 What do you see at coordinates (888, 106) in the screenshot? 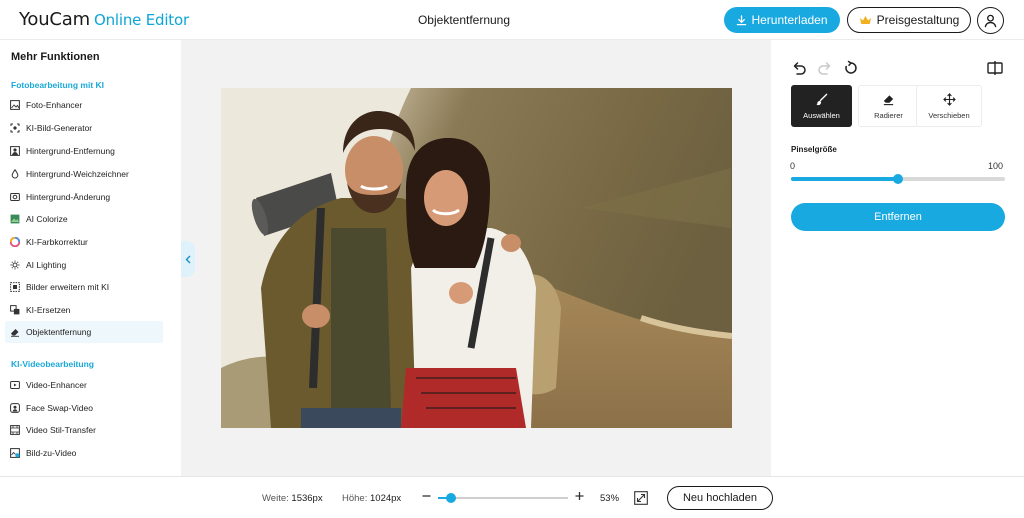
I see `tool-eraser-button: Radierer` at bounding box center [888, 106].